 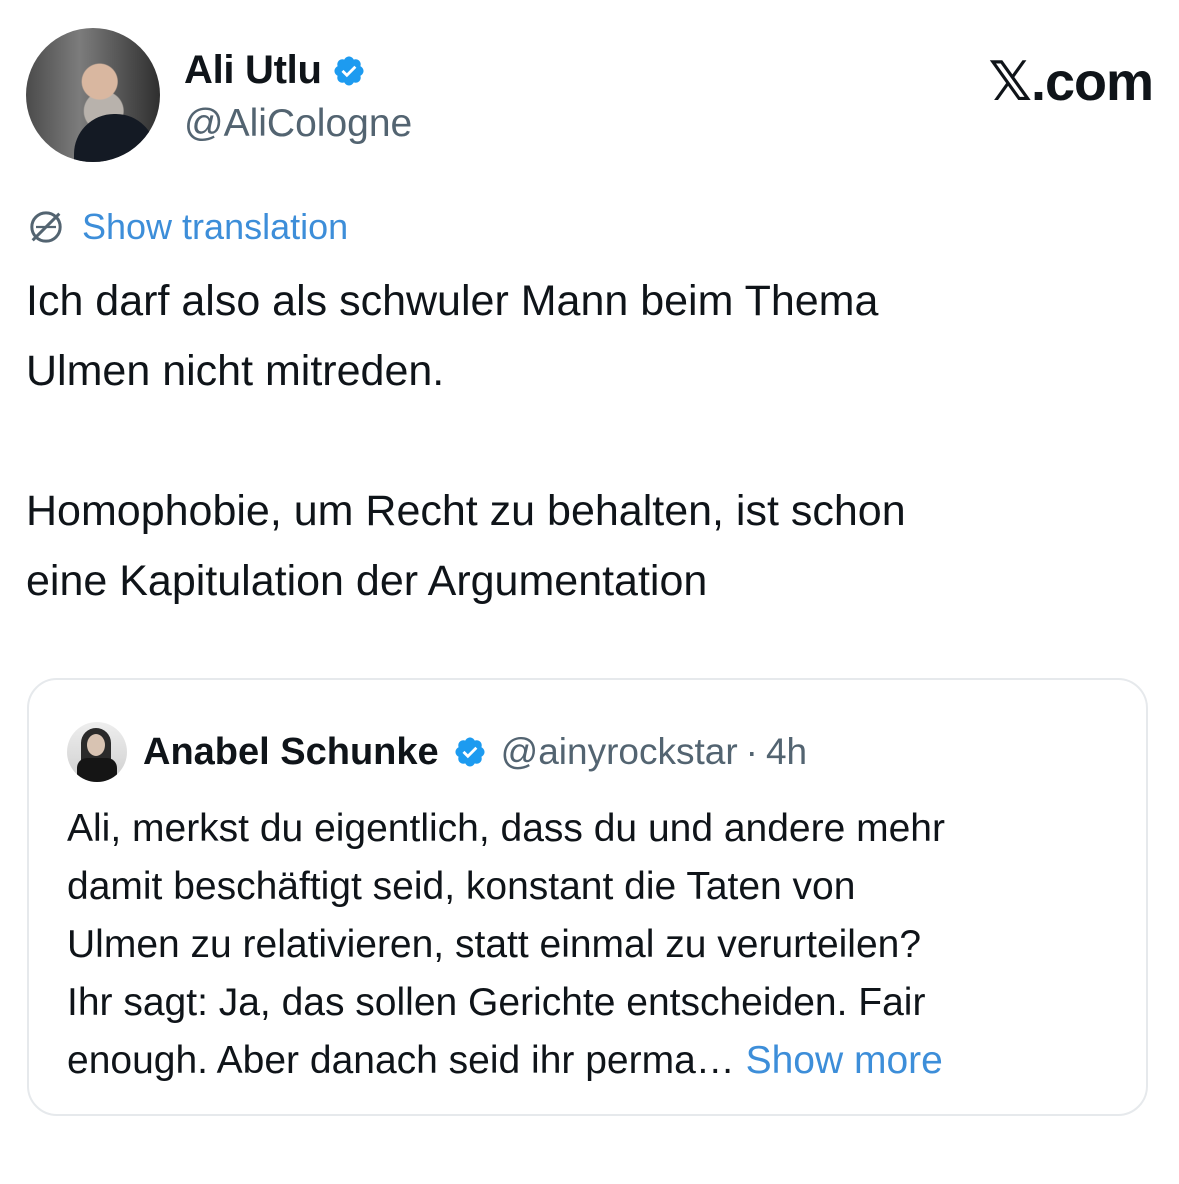 I want to click on quoted-tweet-header: Anabel Schunke @ainyrockstar · 4h, so click(x=437, y=752).